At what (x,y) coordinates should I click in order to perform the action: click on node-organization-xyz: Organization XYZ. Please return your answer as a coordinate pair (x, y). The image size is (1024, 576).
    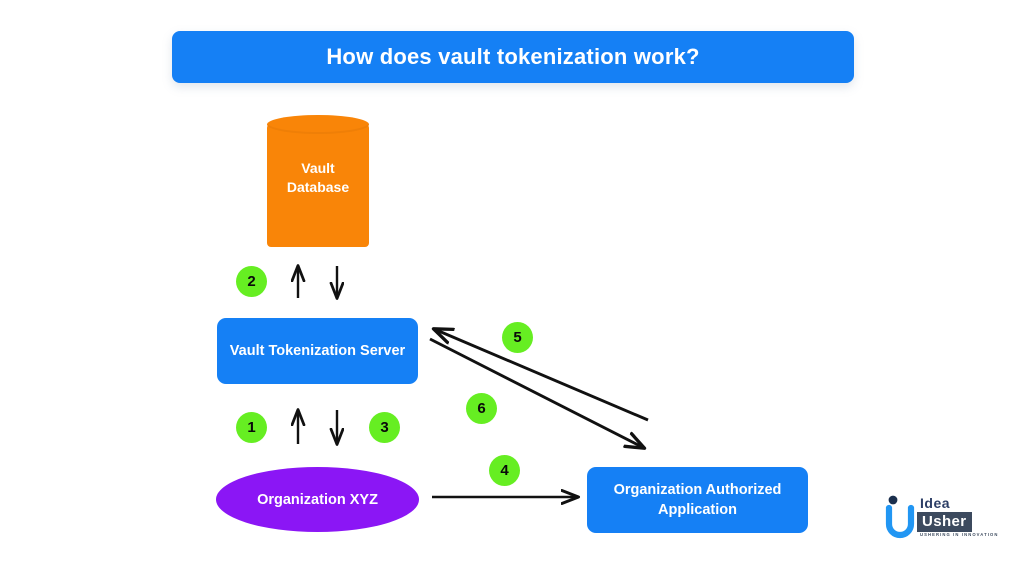
    Looking at the image, I should click on (317, 499).